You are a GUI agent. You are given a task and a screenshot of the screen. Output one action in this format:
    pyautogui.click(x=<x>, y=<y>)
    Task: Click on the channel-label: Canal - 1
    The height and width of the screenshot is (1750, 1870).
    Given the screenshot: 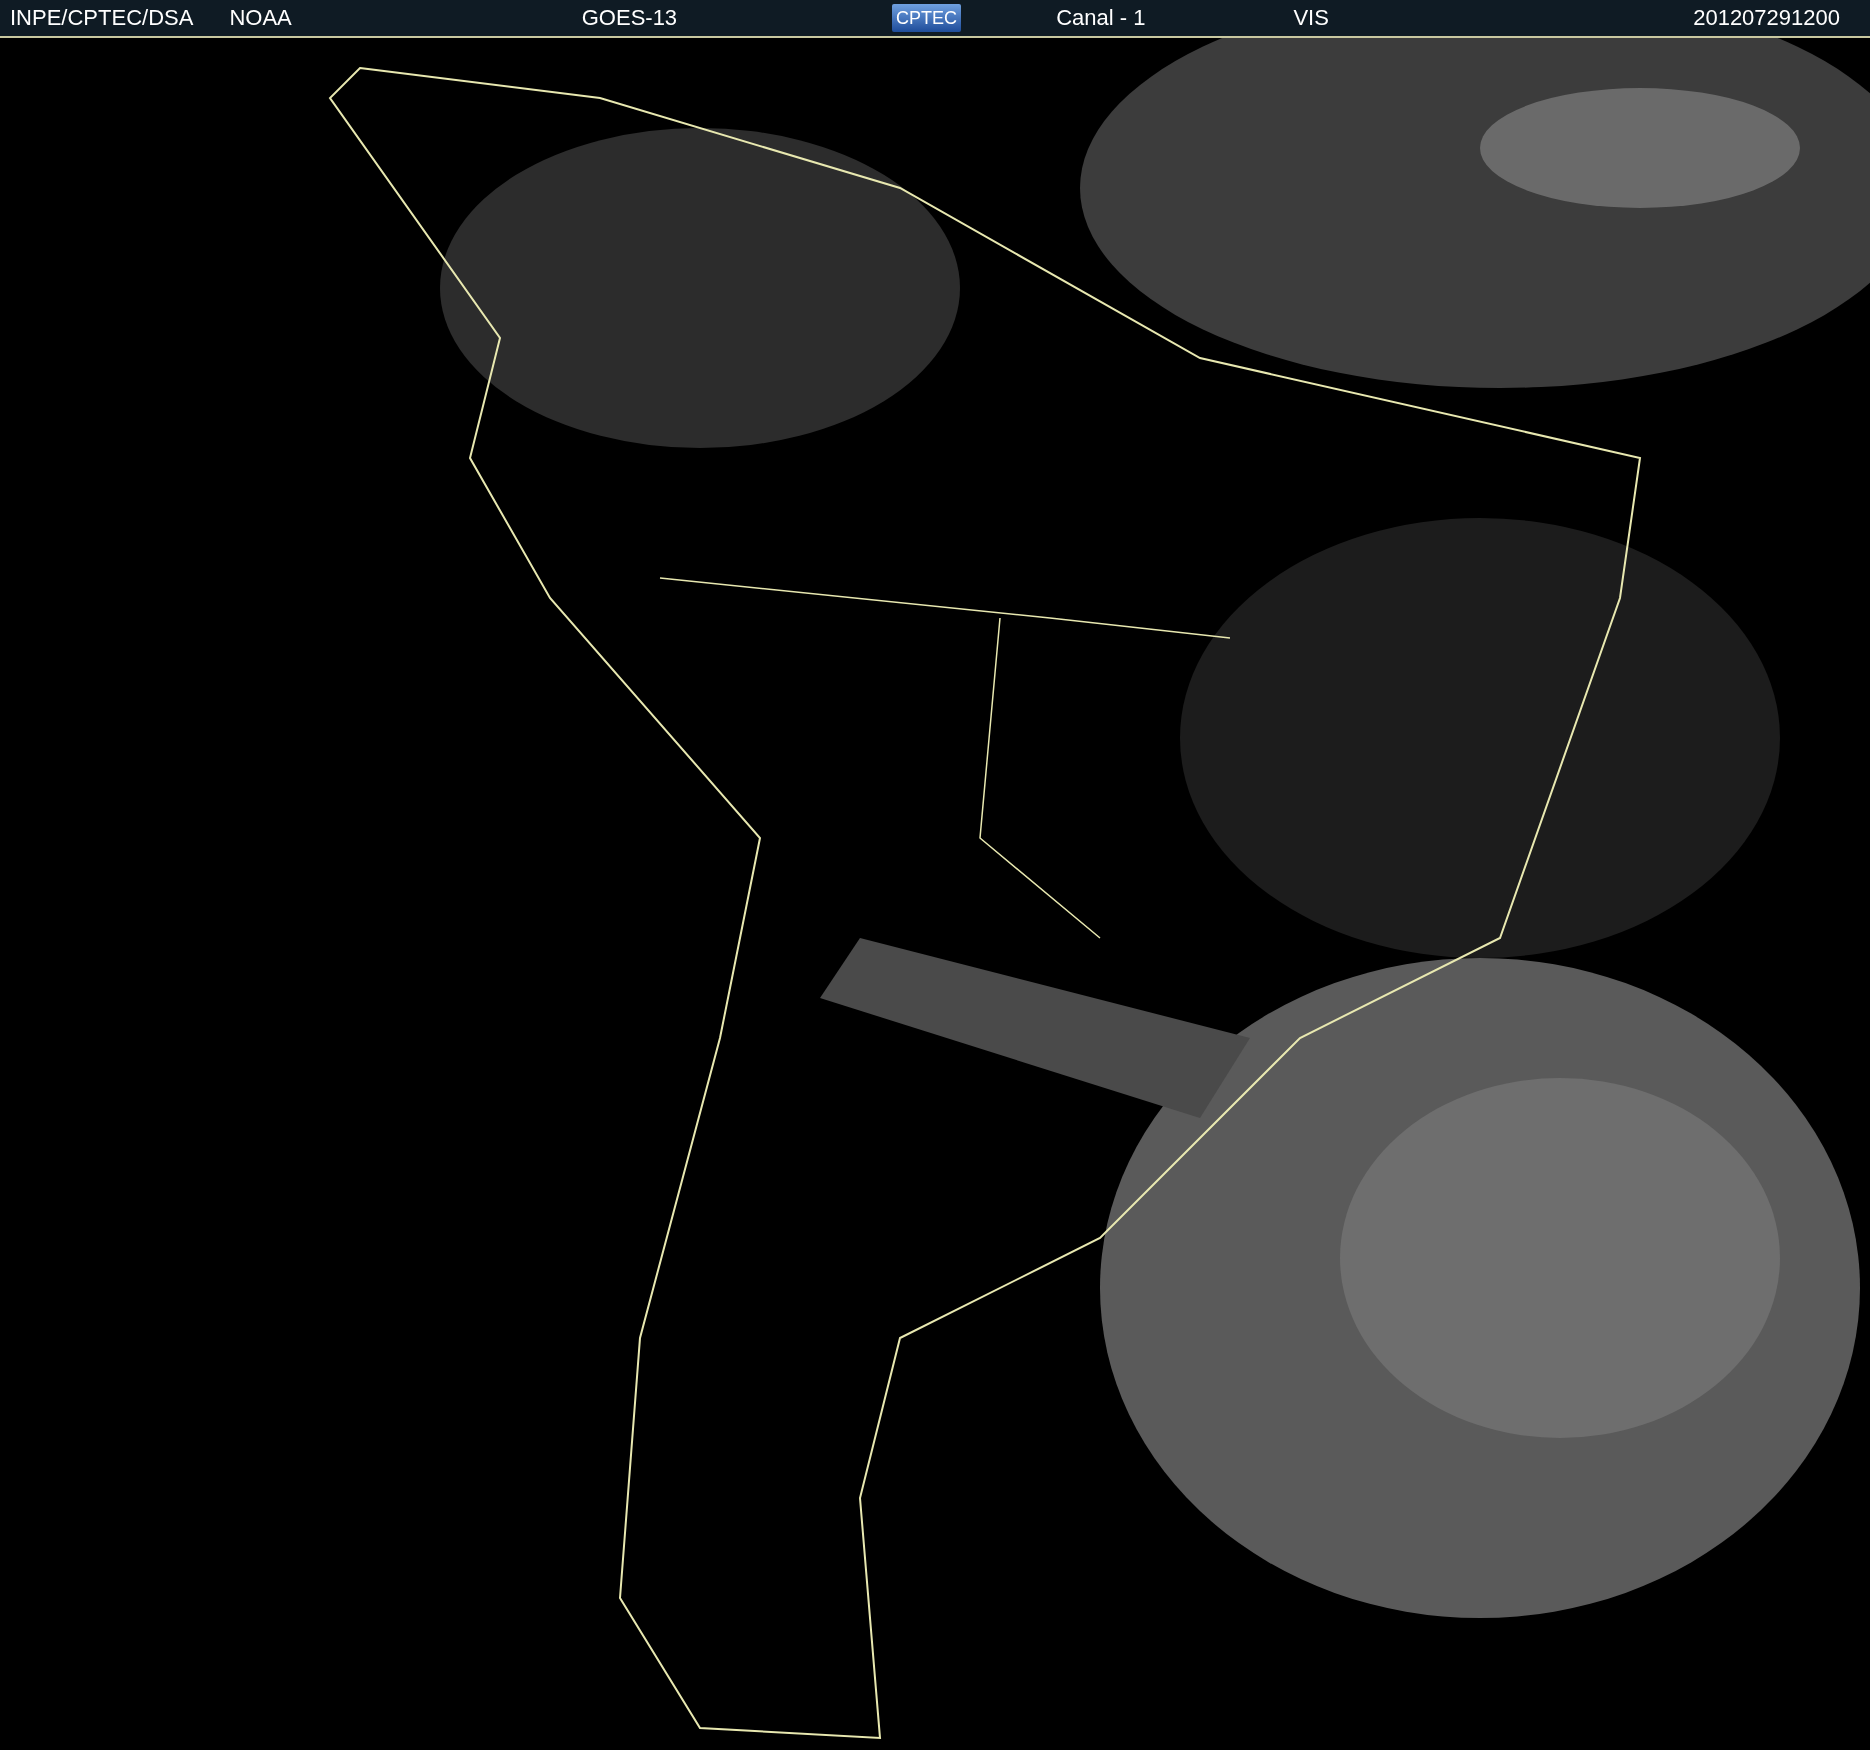 What is the action you would take?
    pyautogui.click(x=1101, y=18)
    